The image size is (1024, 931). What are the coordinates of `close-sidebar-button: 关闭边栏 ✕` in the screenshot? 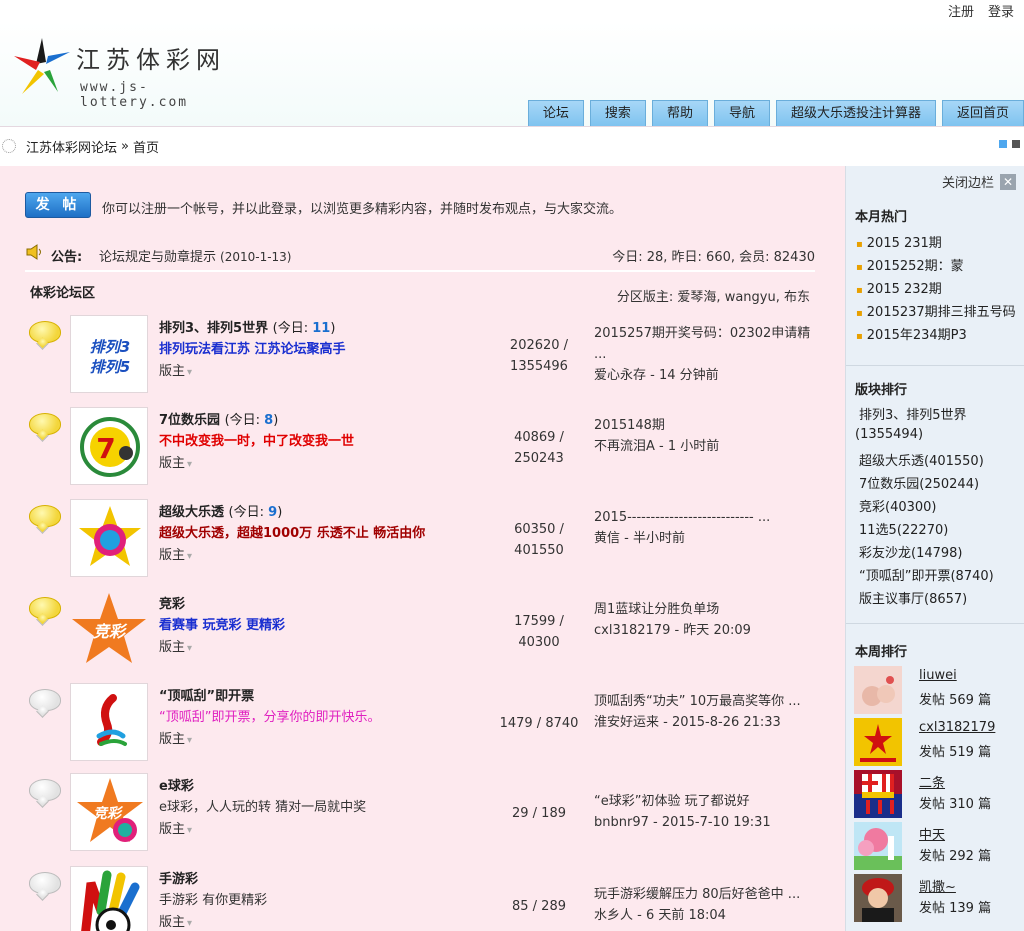 It's located at (979, 181).